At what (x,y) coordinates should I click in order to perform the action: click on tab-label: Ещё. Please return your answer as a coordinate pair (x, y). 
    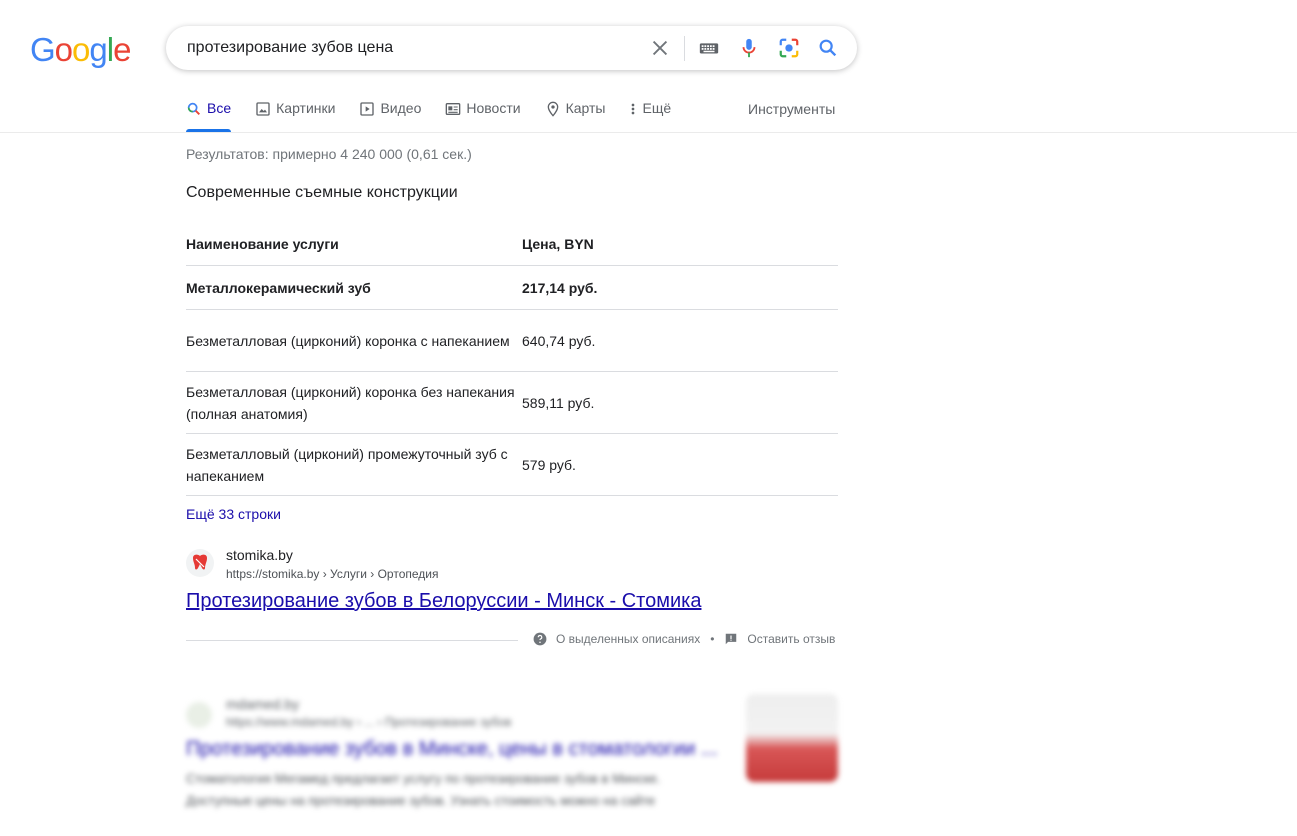
    Looking at the image, I should click on (657, 108).